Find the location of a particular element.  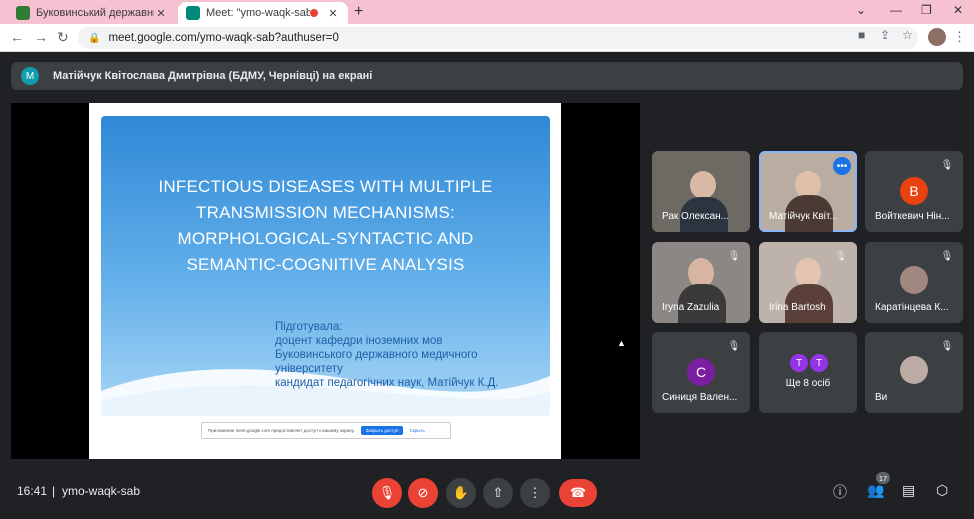

participant-name: Ви is located at coordinates (881, 397).